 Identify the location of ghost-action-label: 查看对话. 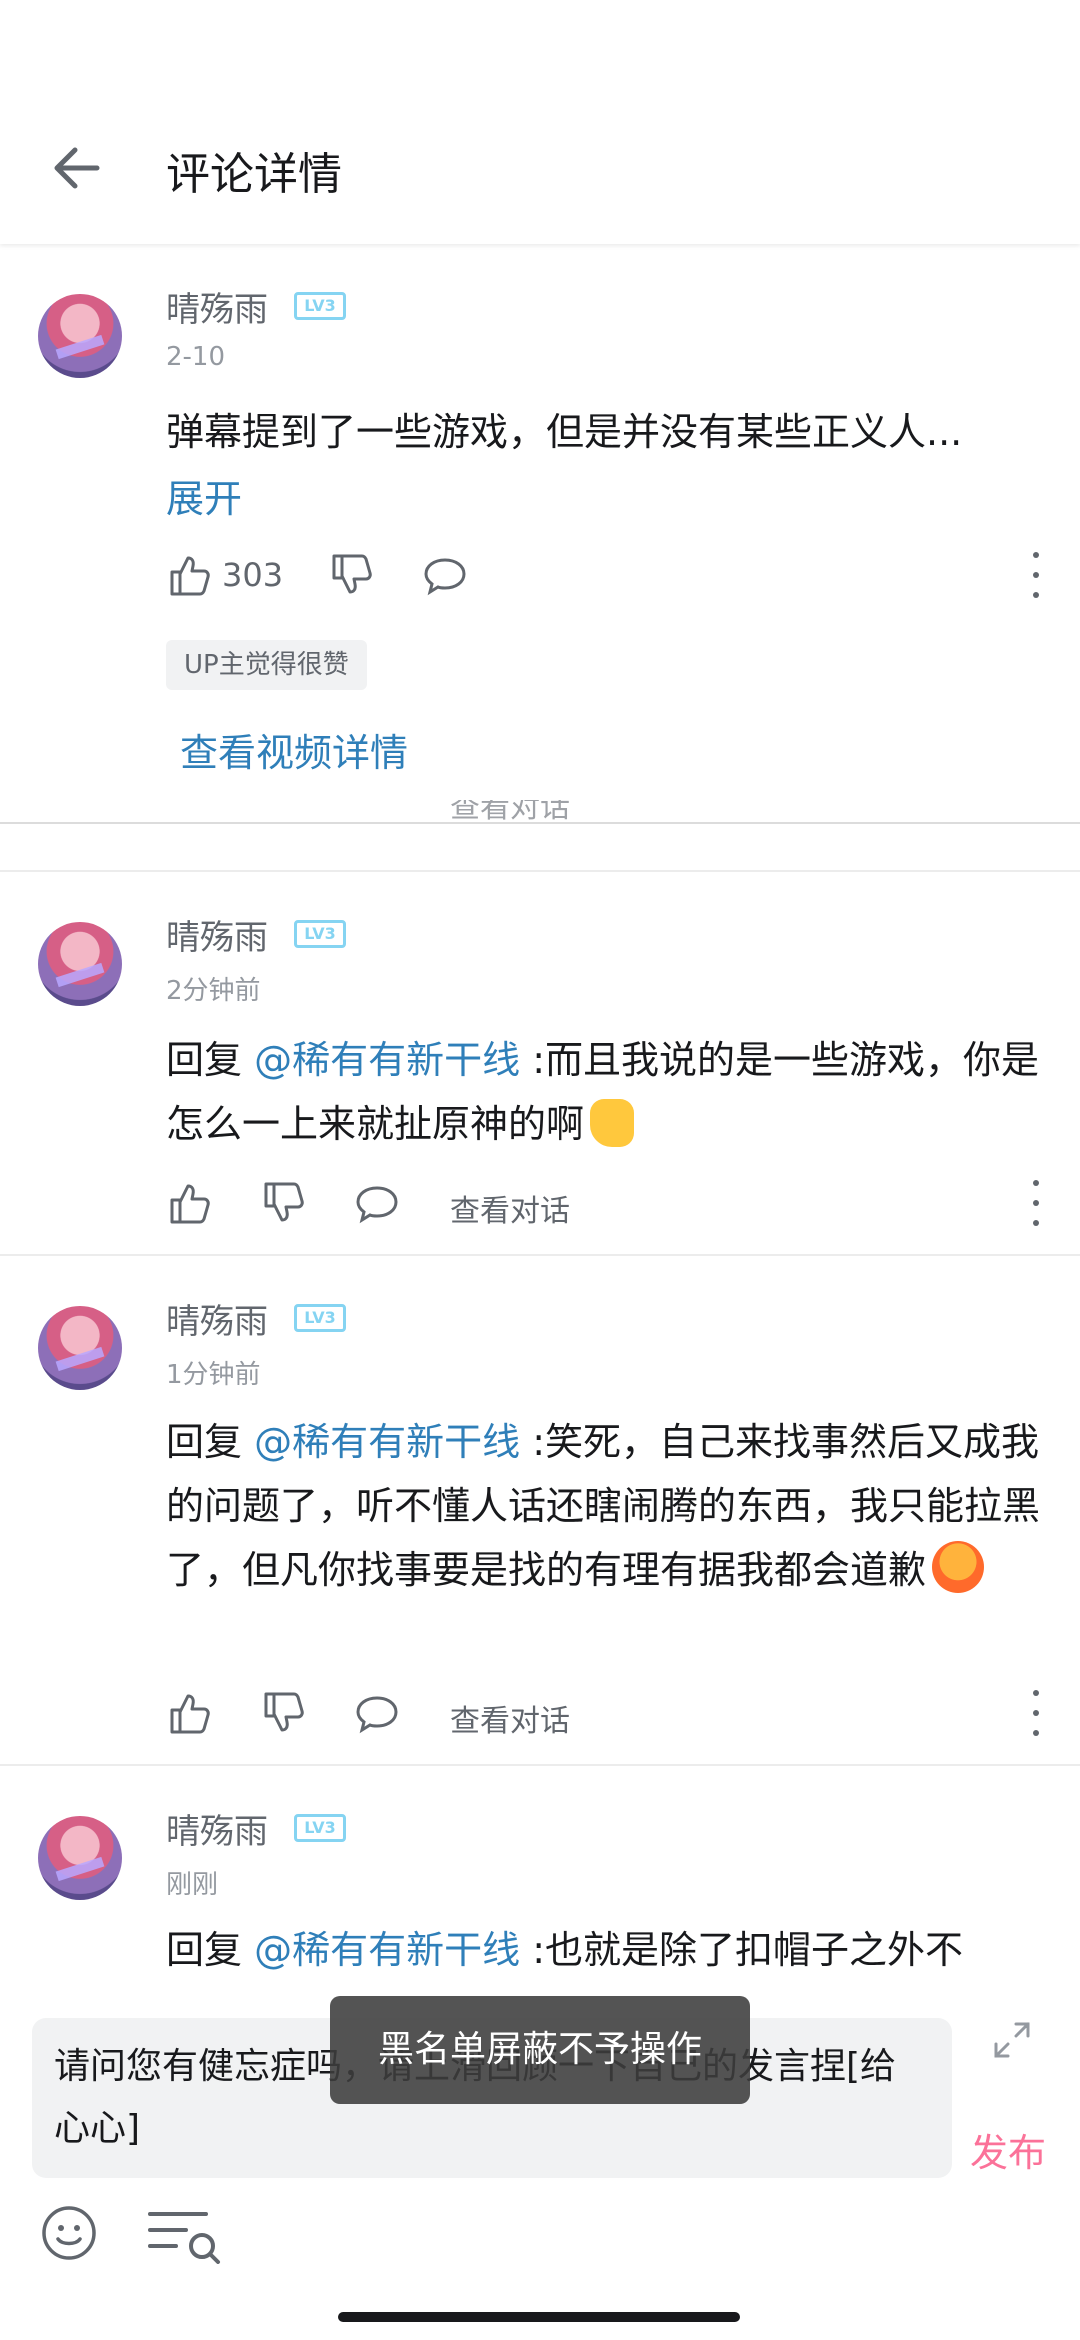
(510, 810).